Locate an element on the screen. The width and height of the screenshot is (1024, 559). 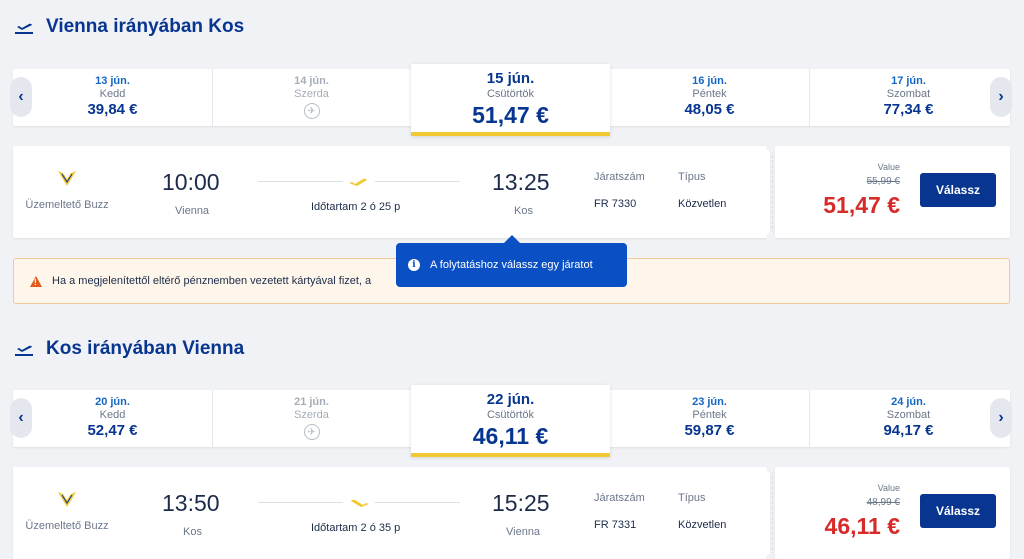
arrival-city: Kos is located at coordinates (523, 211).